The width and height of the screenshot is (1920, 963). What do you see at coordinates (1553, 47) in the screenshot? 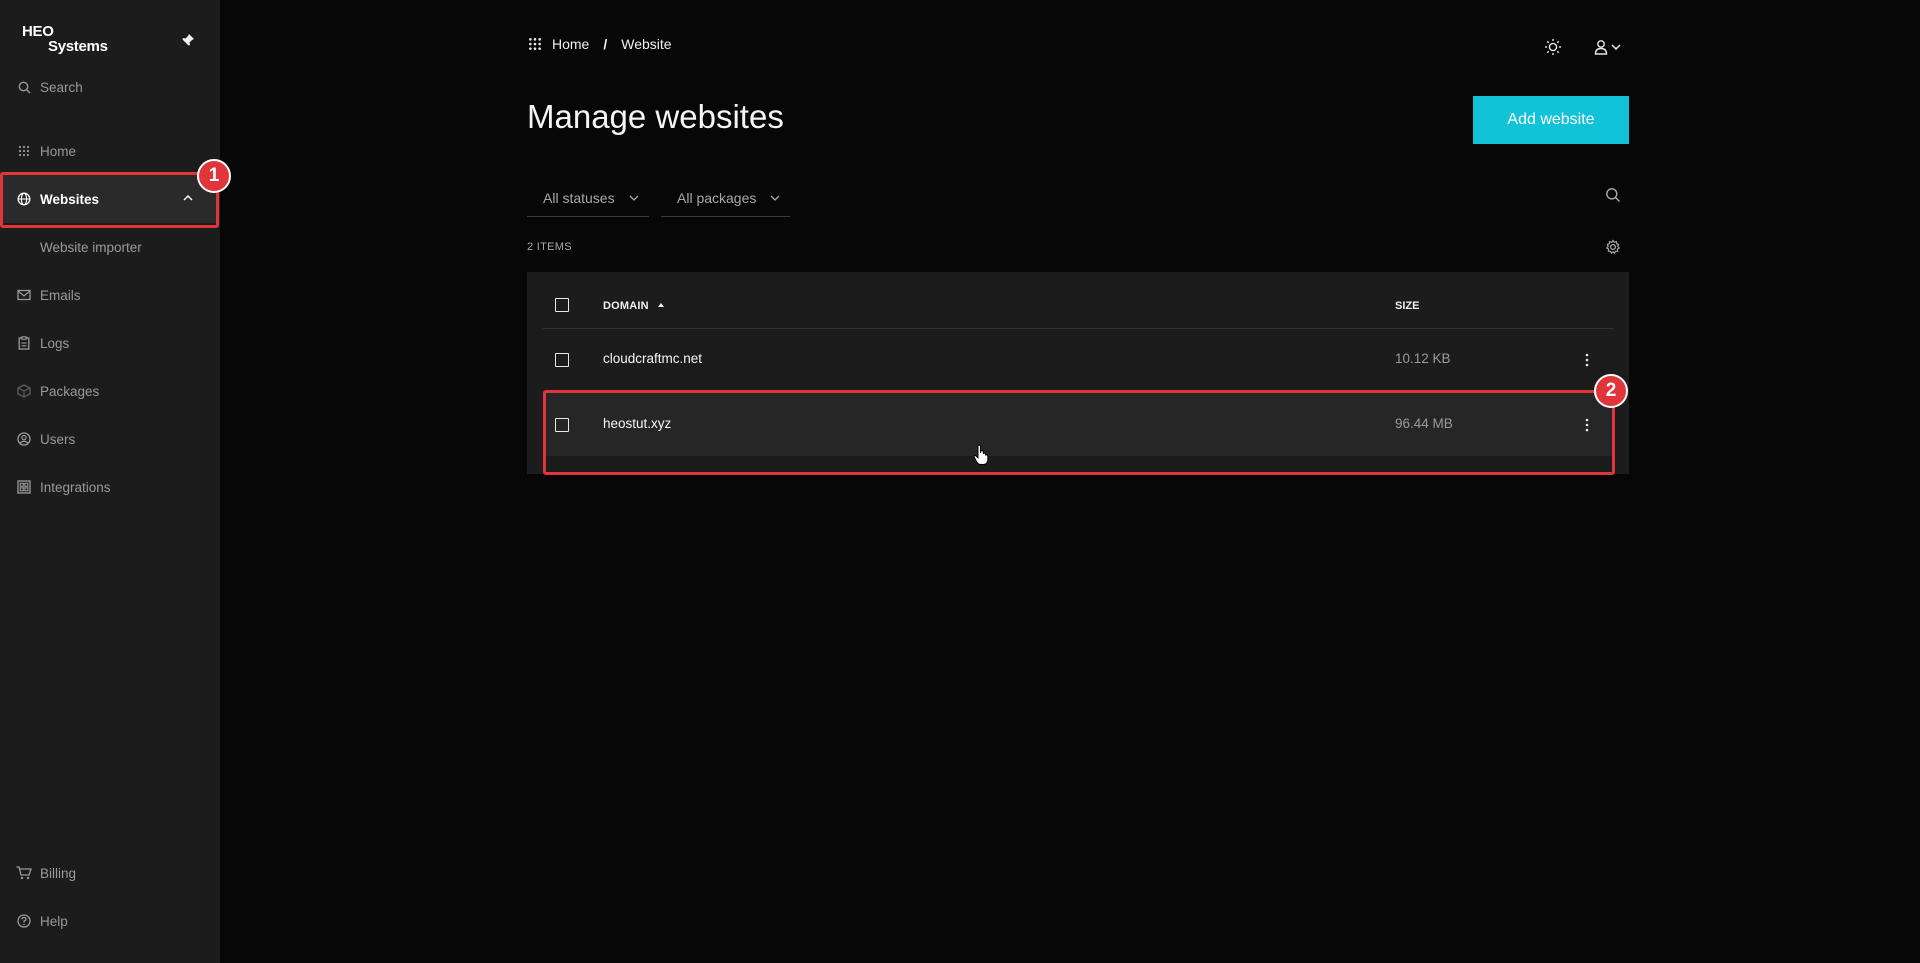
I see `sun-icon` at bounding box center [1553, 47].